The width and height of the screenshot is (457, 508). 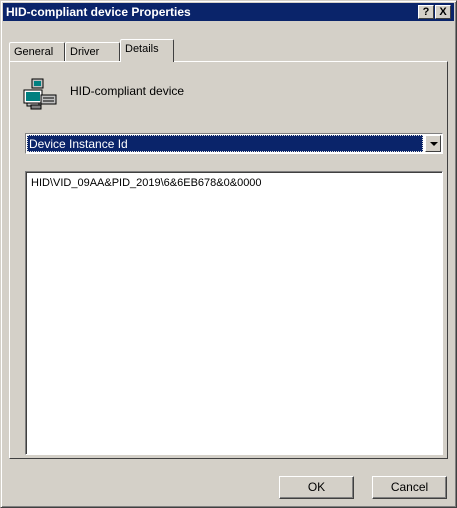 What do you see at coordinates (433, 143) in the screenshot?
I see `chevron-down-icon` at bounding box center [433, 143].